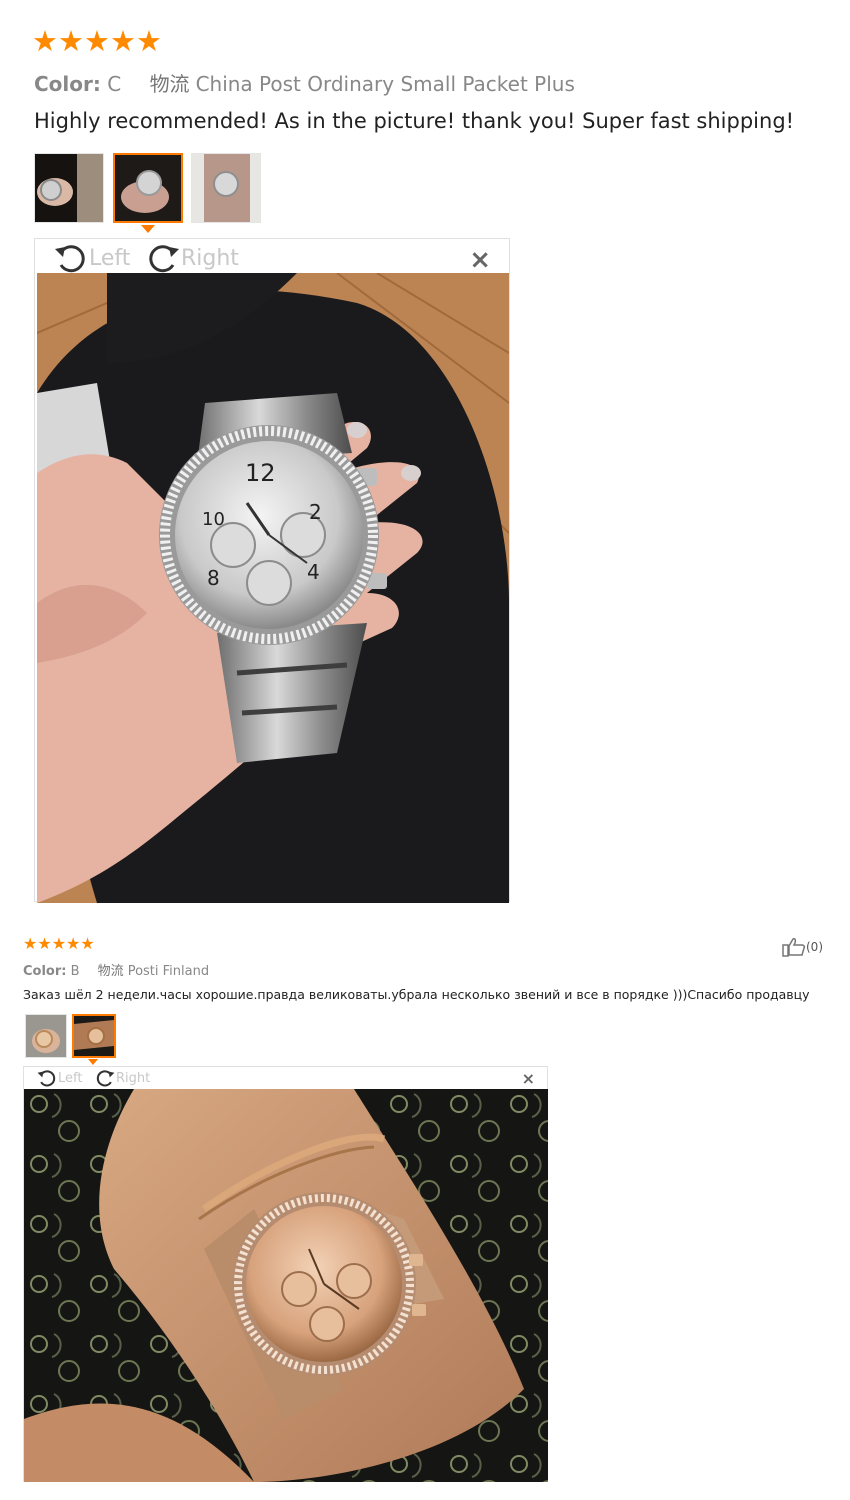 The height and width of the screenshot is (1500, 850). I want to click on dial-numeral: 12, so click(260, 473).